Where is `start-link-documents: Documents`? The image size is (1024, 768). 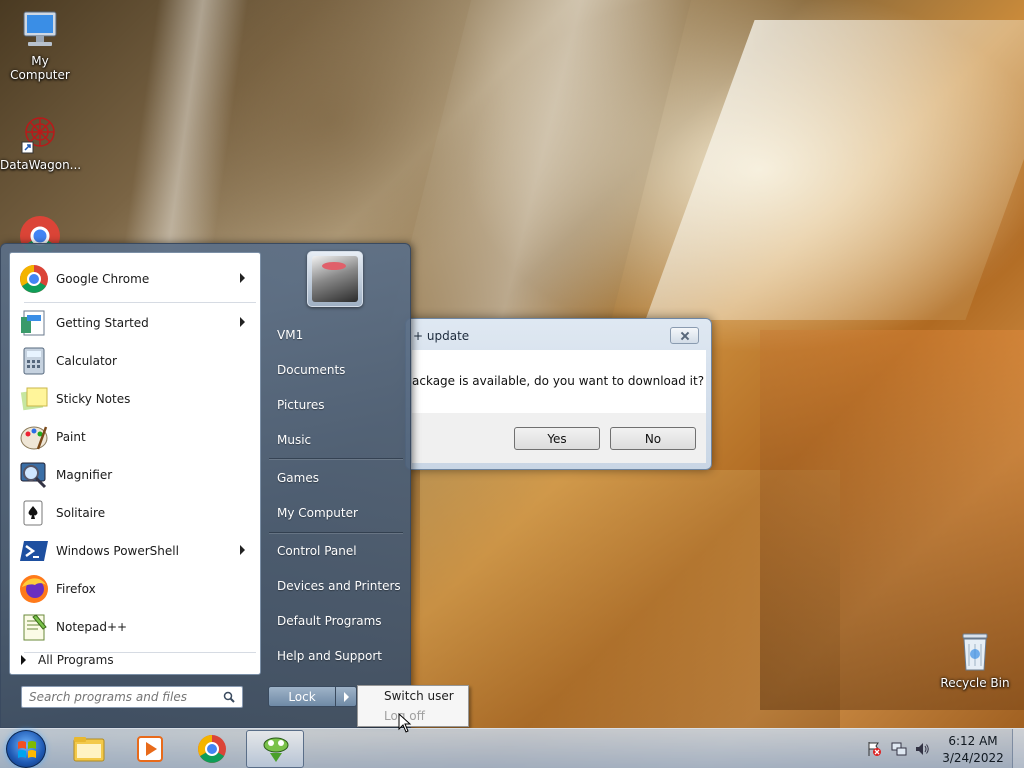
start-link-documents: Documents is located at coordinates (337, 370).